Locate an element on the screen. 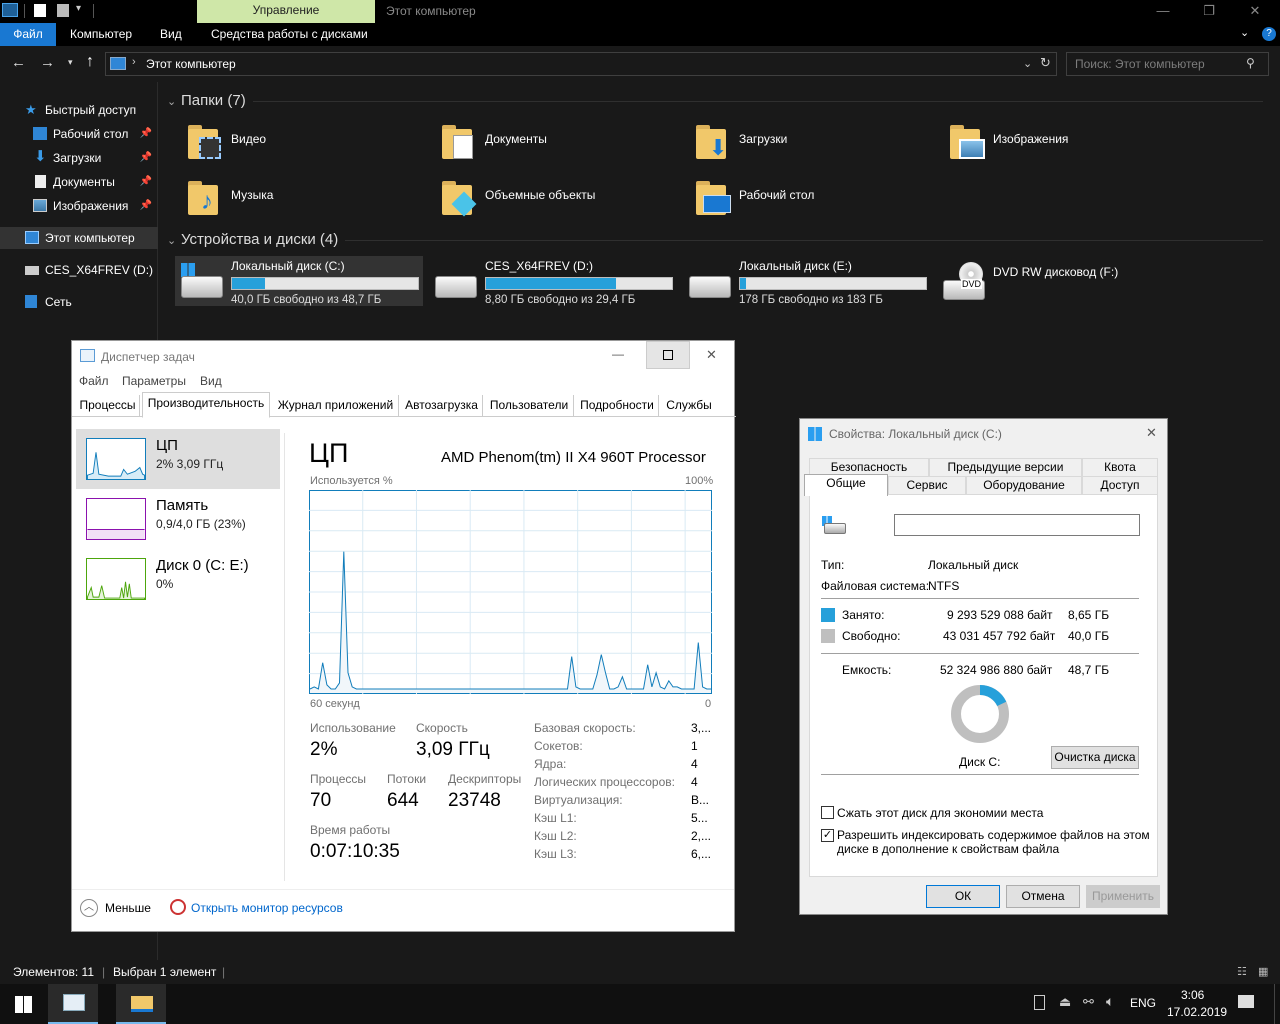 The width and height of the screenshot is (1280, 1024). fewer-details-button: Меньше is located at coordinates (128, 908).